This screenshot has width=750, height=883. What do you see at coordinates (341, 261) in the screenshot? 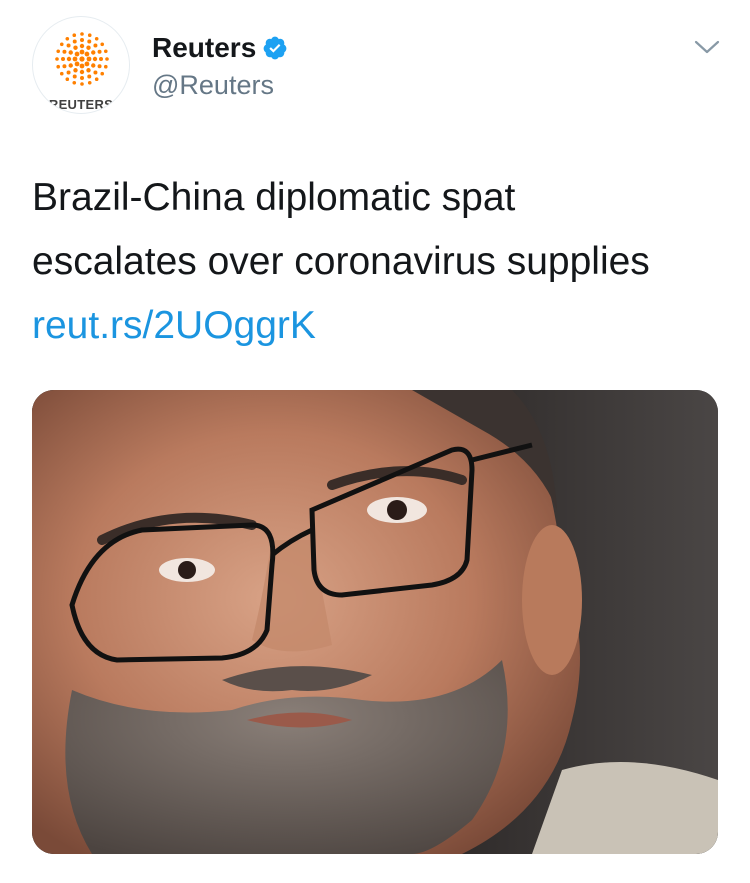
I see `tweet-text-line: escalates over coronavirus supplies` at bounding box center [341, 261].